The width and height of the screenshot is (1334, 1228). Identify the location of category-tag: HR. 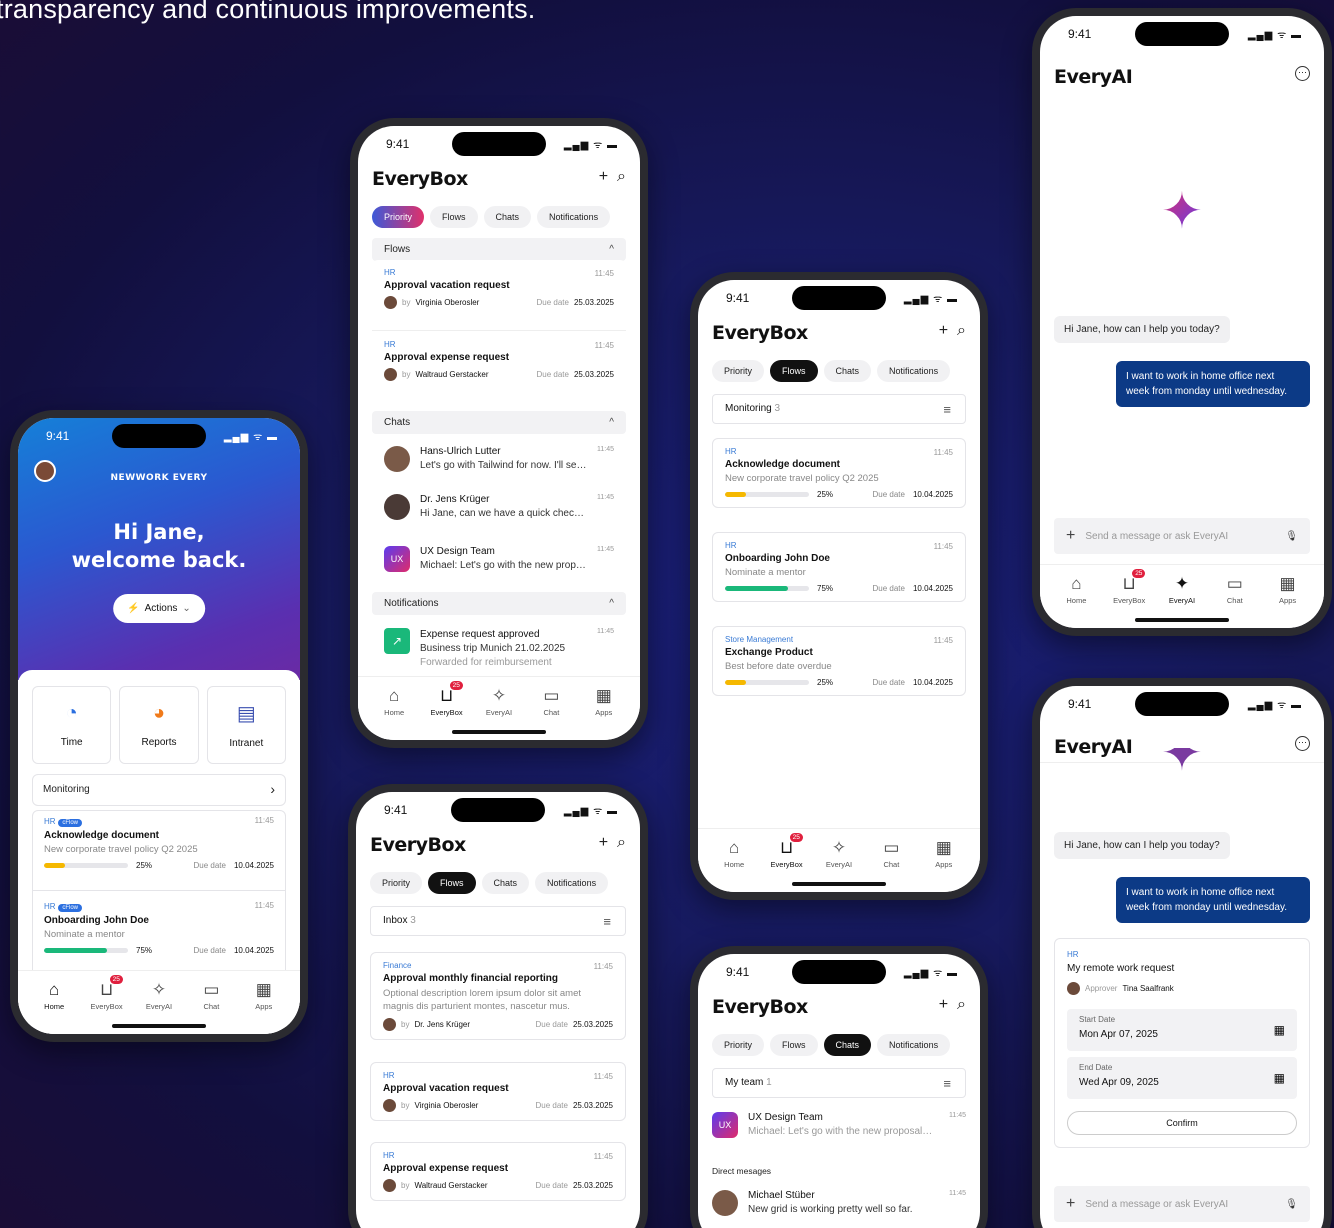
(389, 1155).